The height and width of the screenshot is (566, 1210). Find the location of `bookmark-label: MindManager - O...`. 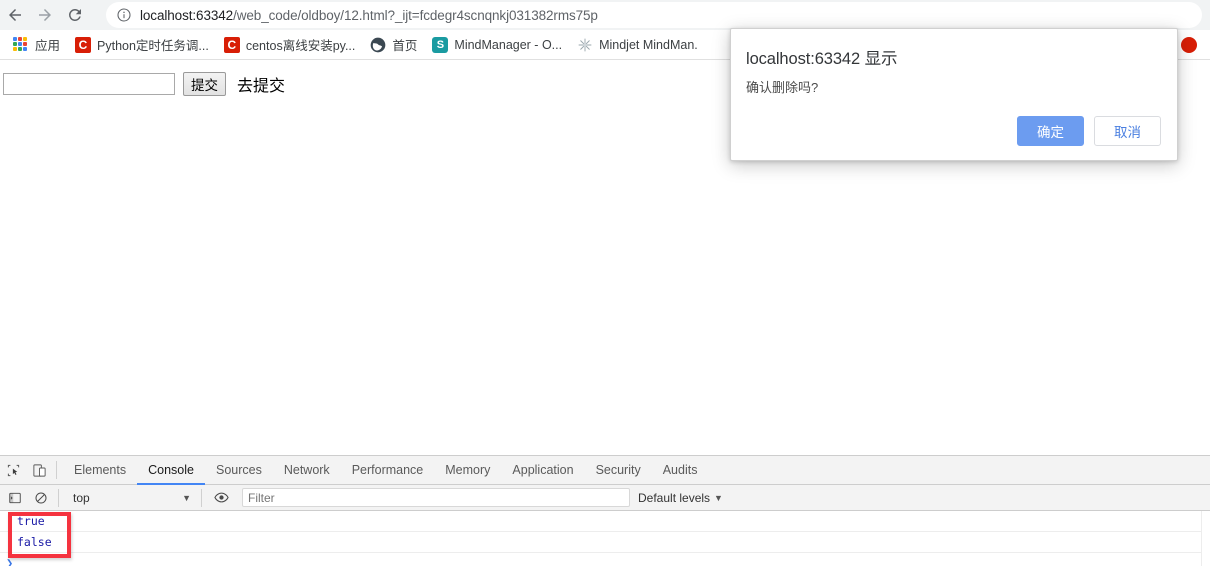

bookmark-label: MindManager - O... is located at coordinates (508, 44).